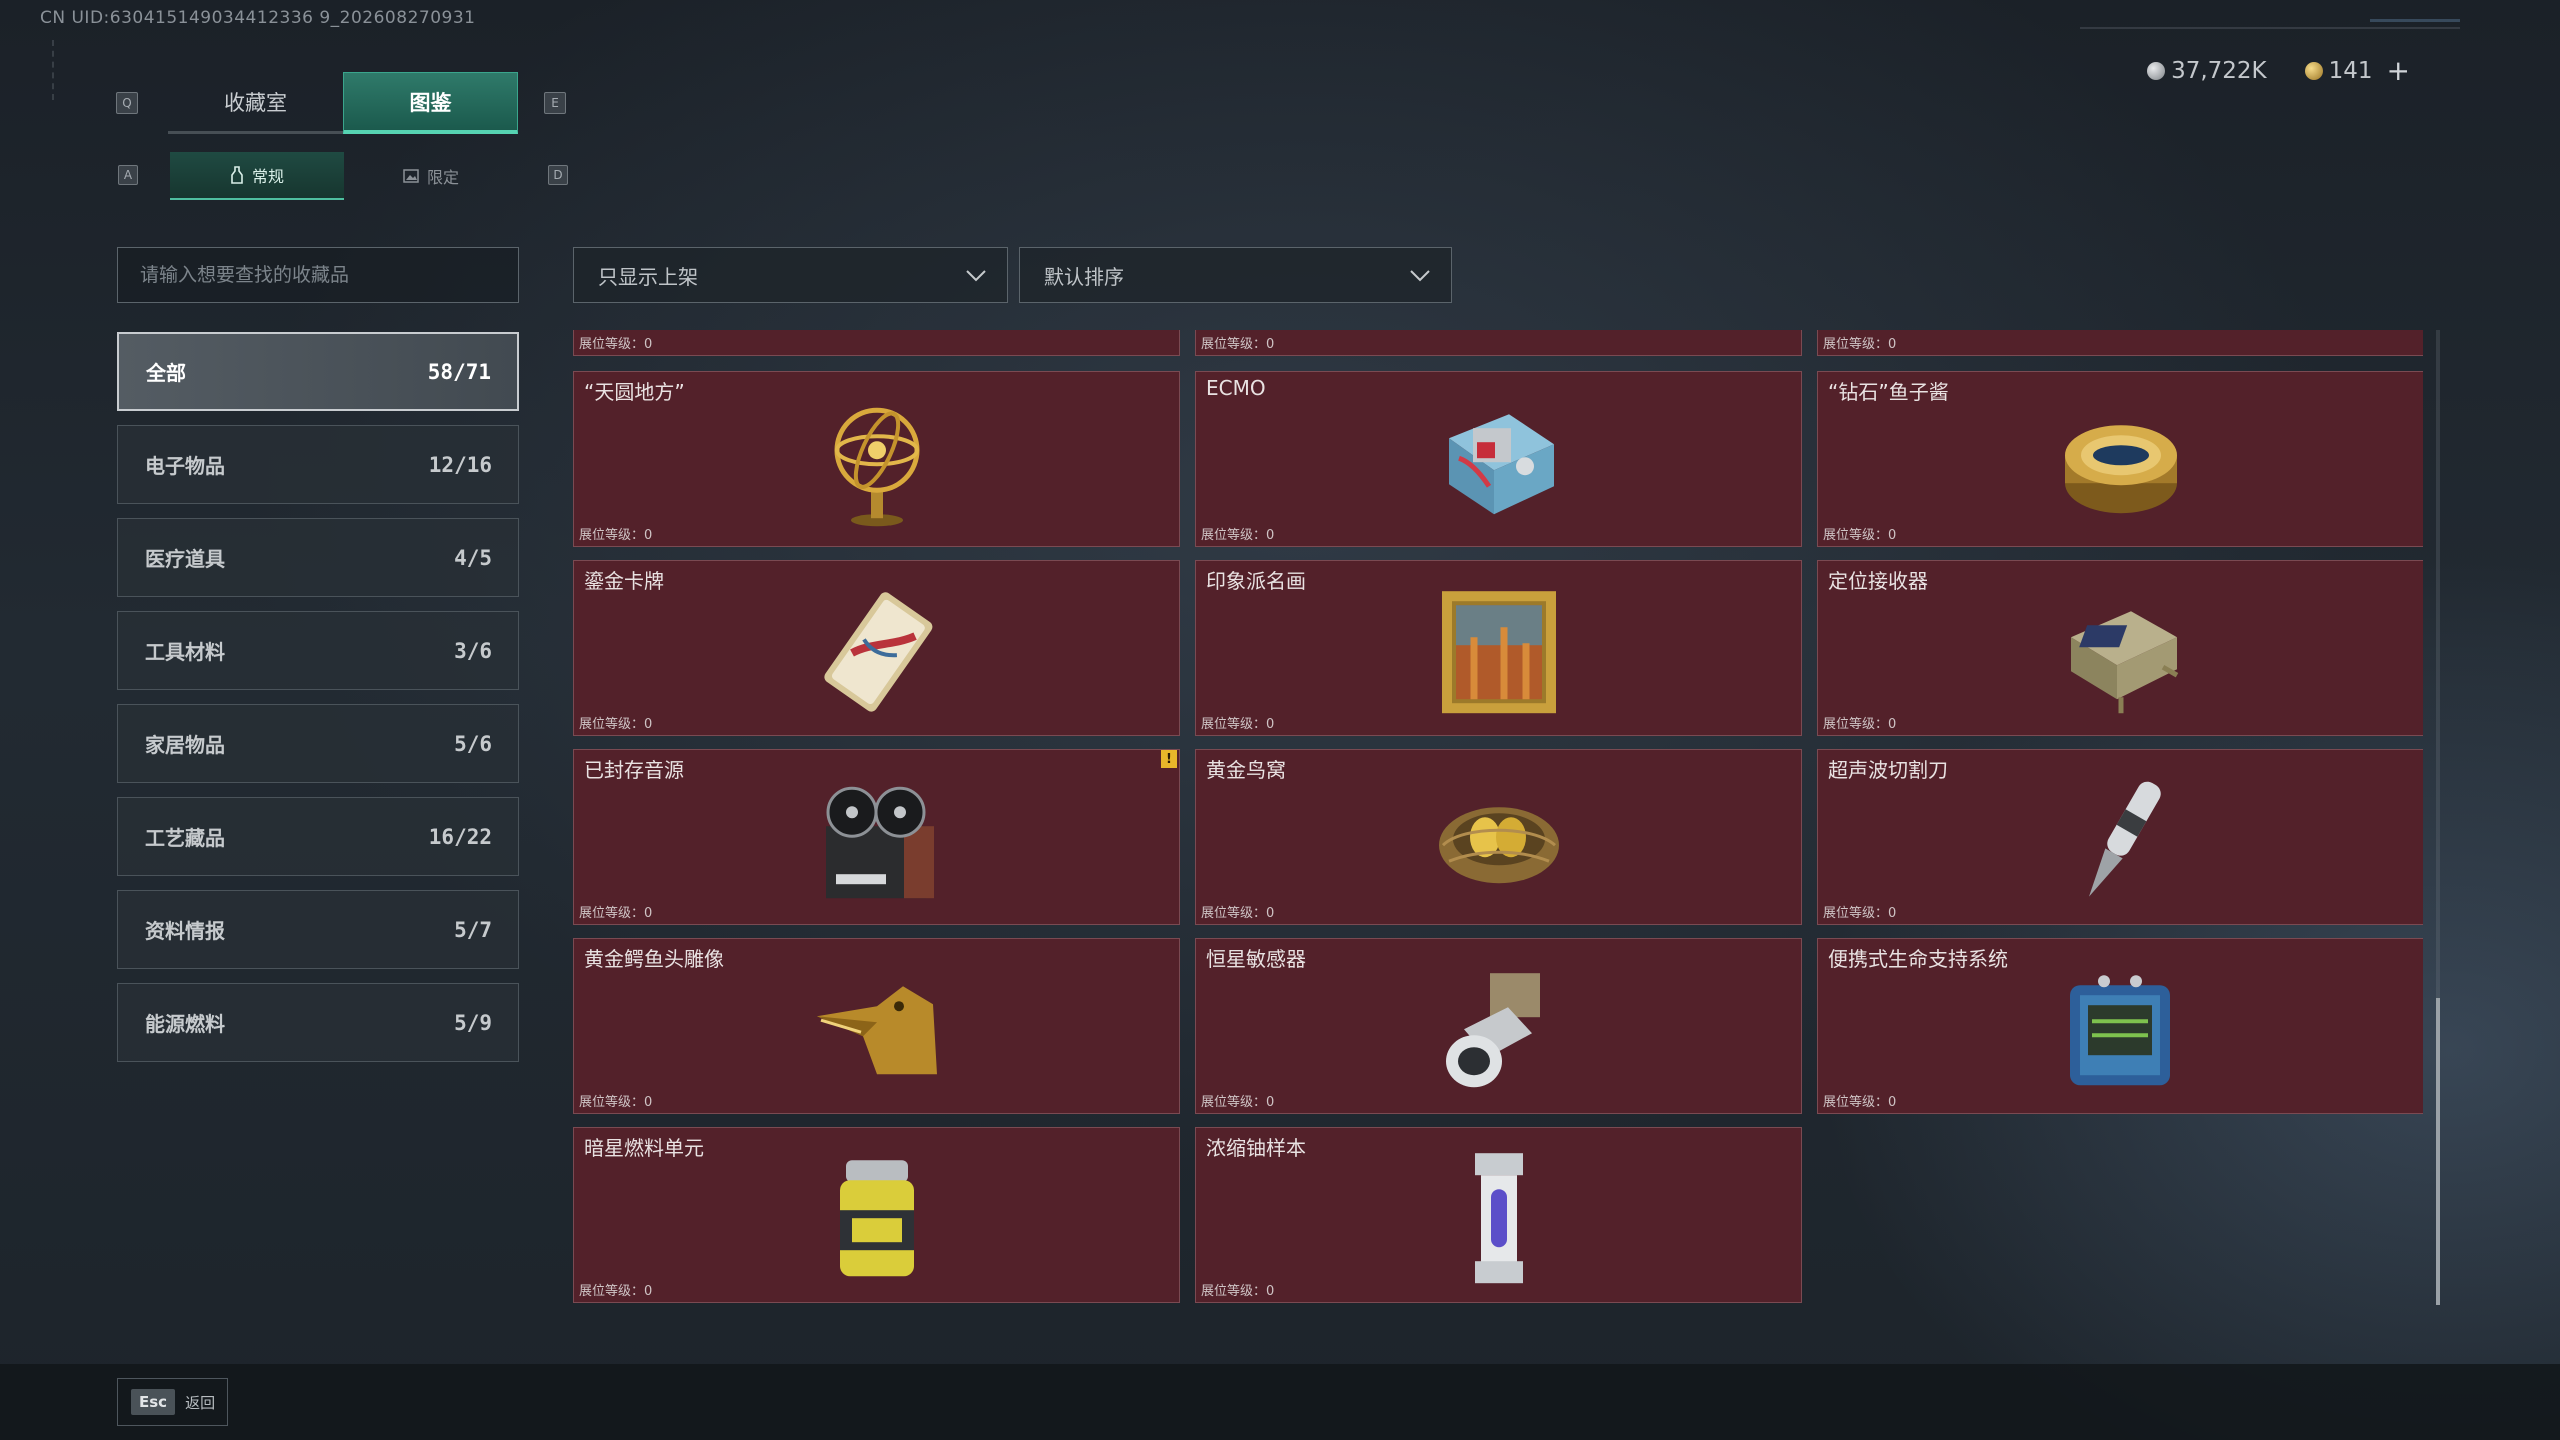  Describe the element at coordinates (473, 650) in the screenshot. I see `category-count: 3/6` at that location.